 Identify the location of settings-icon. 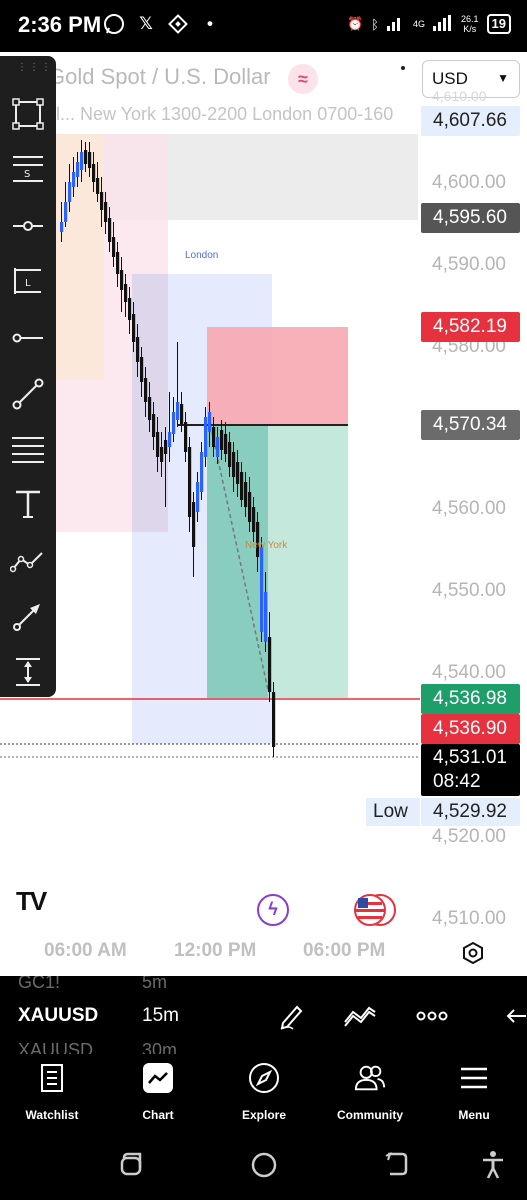
(473, 953).